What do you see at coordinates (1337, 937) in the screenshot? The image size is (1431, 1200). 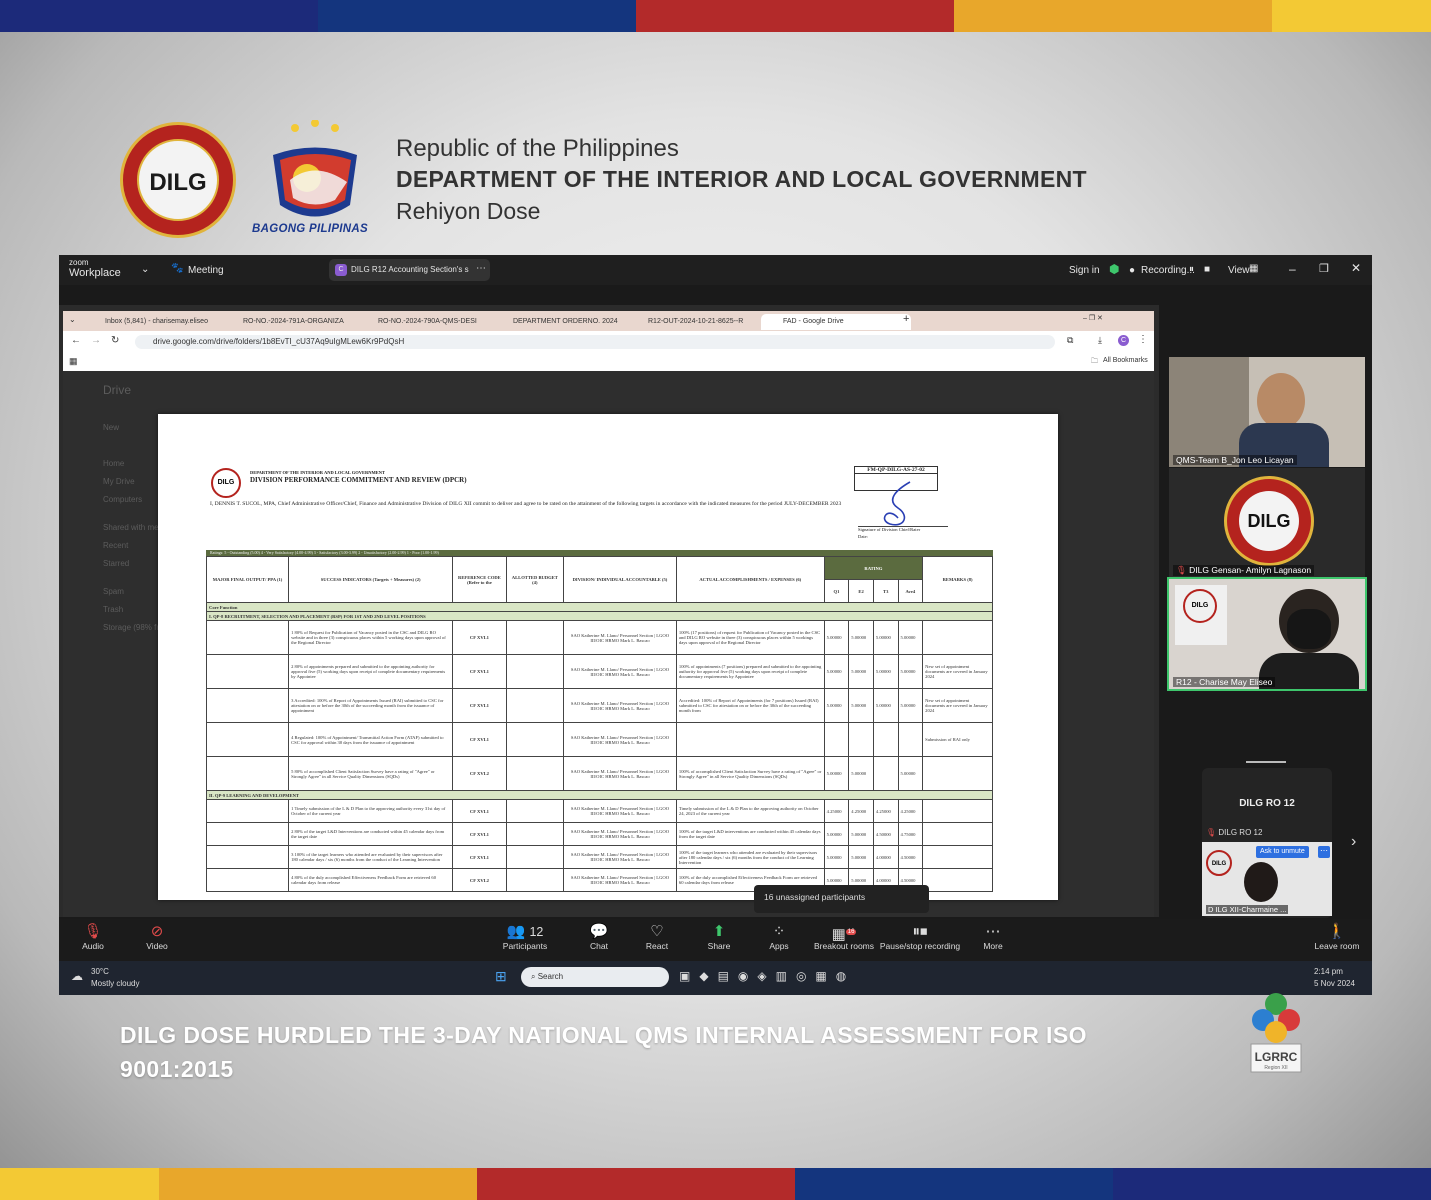 I see `leave-room-button: 🚶 Leave room` at bounding box center [1337, 937].